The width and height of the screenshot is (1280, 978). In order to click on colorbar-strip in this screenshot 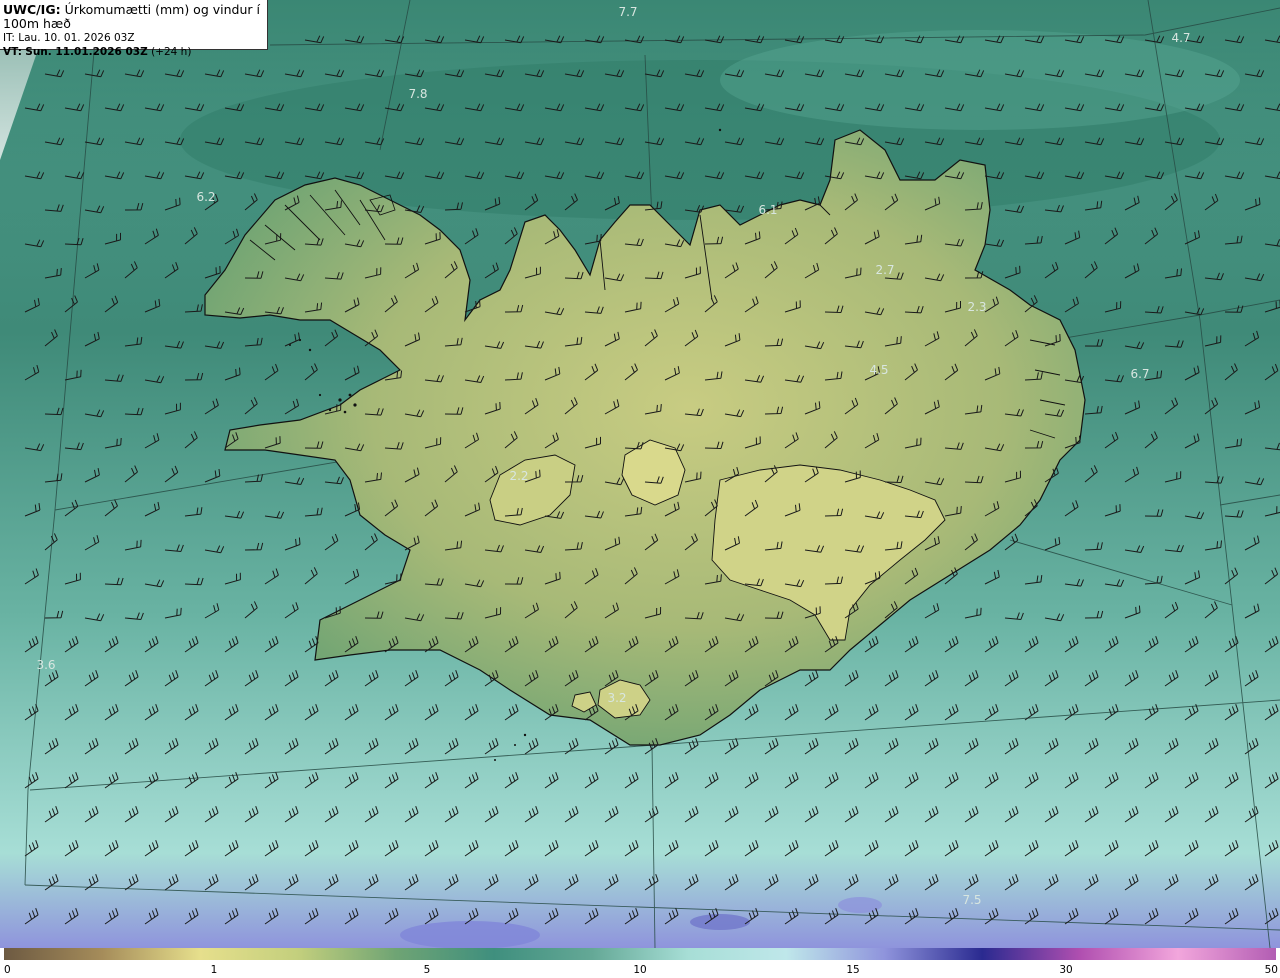, I will do `click(640, 954)`.